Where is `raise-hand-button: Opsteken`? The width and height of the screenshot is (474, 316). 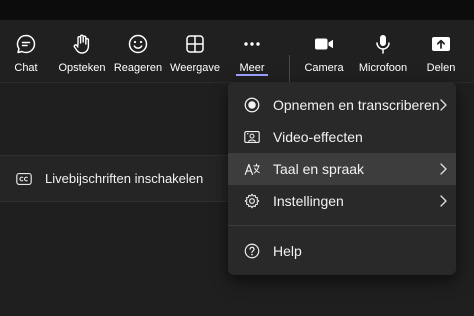 raise-hand-button: Opsteken is located at coordinates (82, 51).